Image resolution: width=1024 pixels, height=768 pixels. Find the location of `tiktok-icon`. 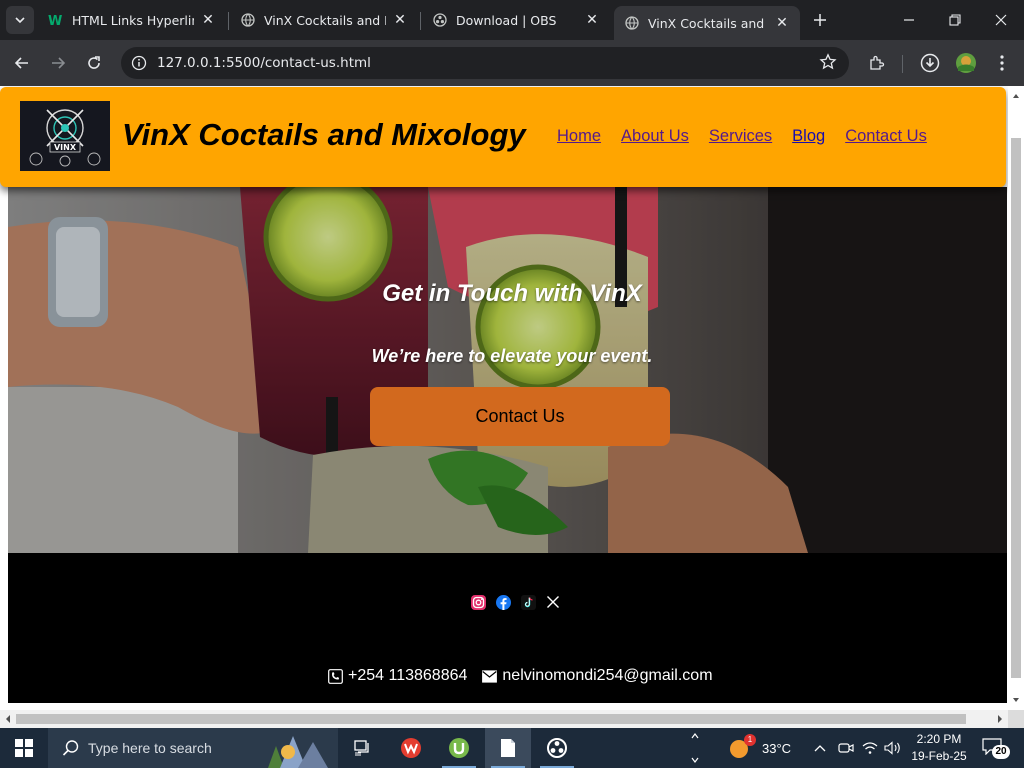

tiktok-icon is located at coordinates (528, 602).